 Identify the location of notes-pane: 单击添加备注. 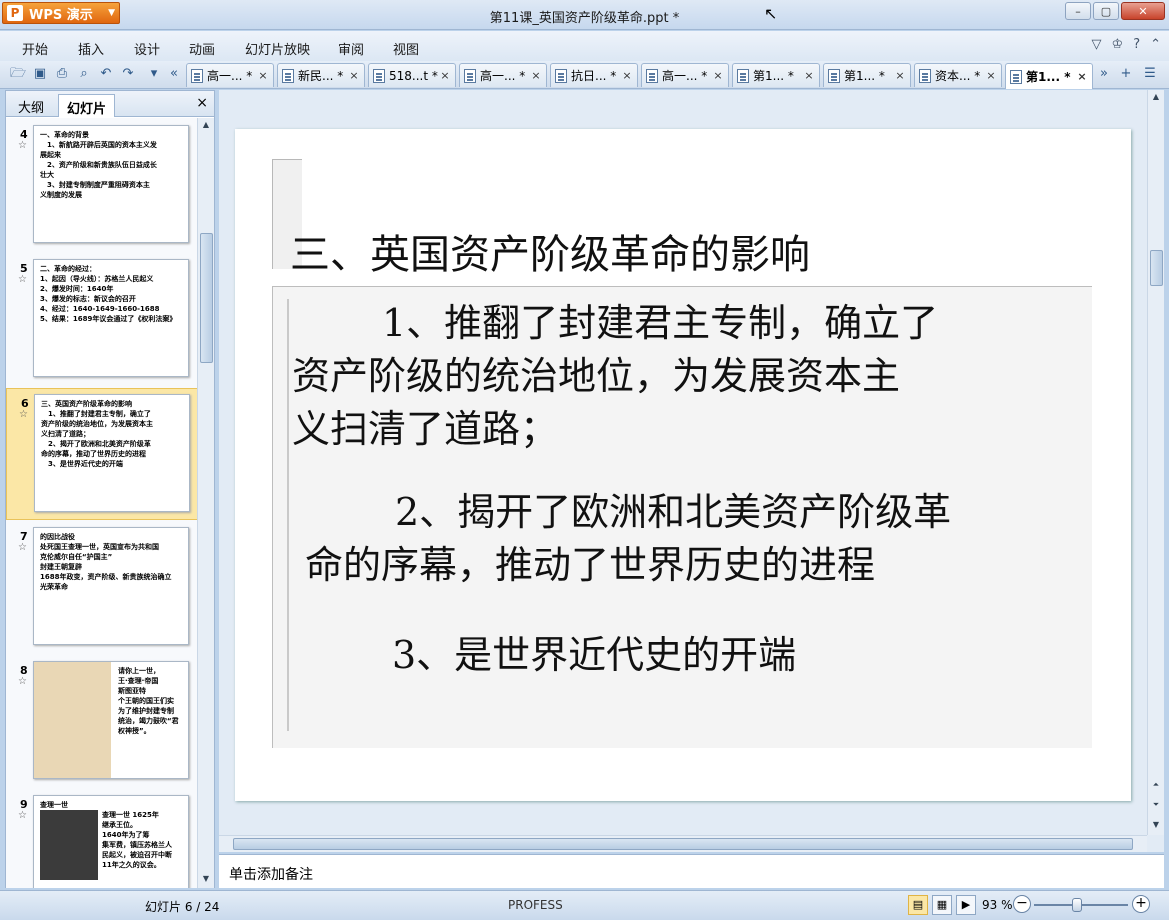
(691, 871).